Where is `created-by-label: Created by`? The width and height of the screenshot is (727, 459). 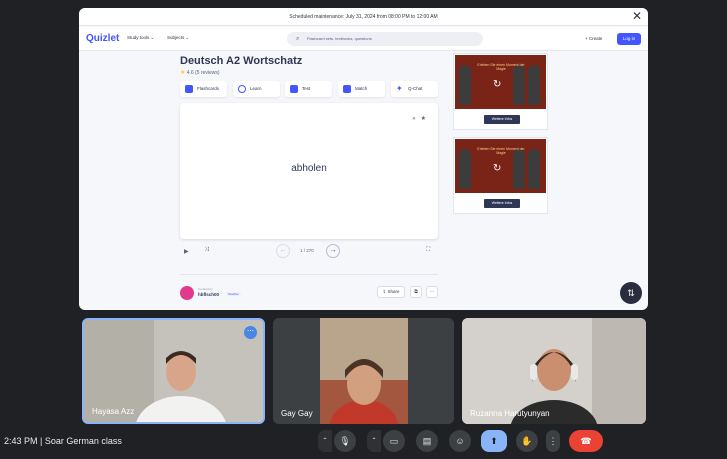 created-by-label: Created by is located at coordinates (205, 289).